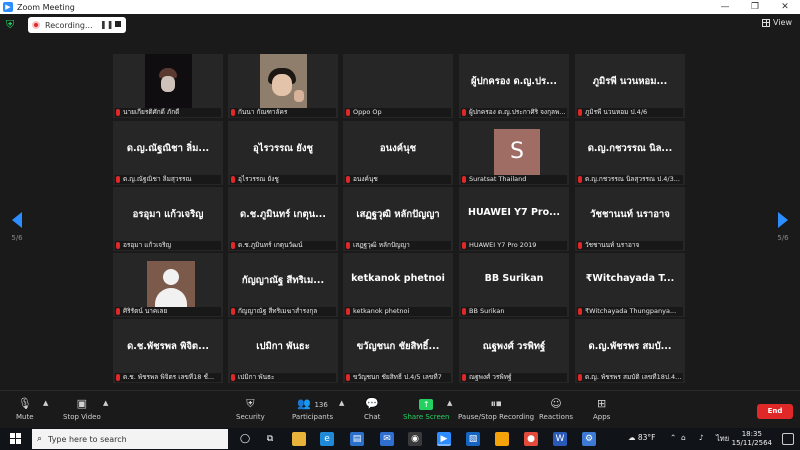 This screenshot has width=800, height=450. Describe the element at coordinates (357, 439) in the screenshot. I see `store-icon: ▤` at that location.